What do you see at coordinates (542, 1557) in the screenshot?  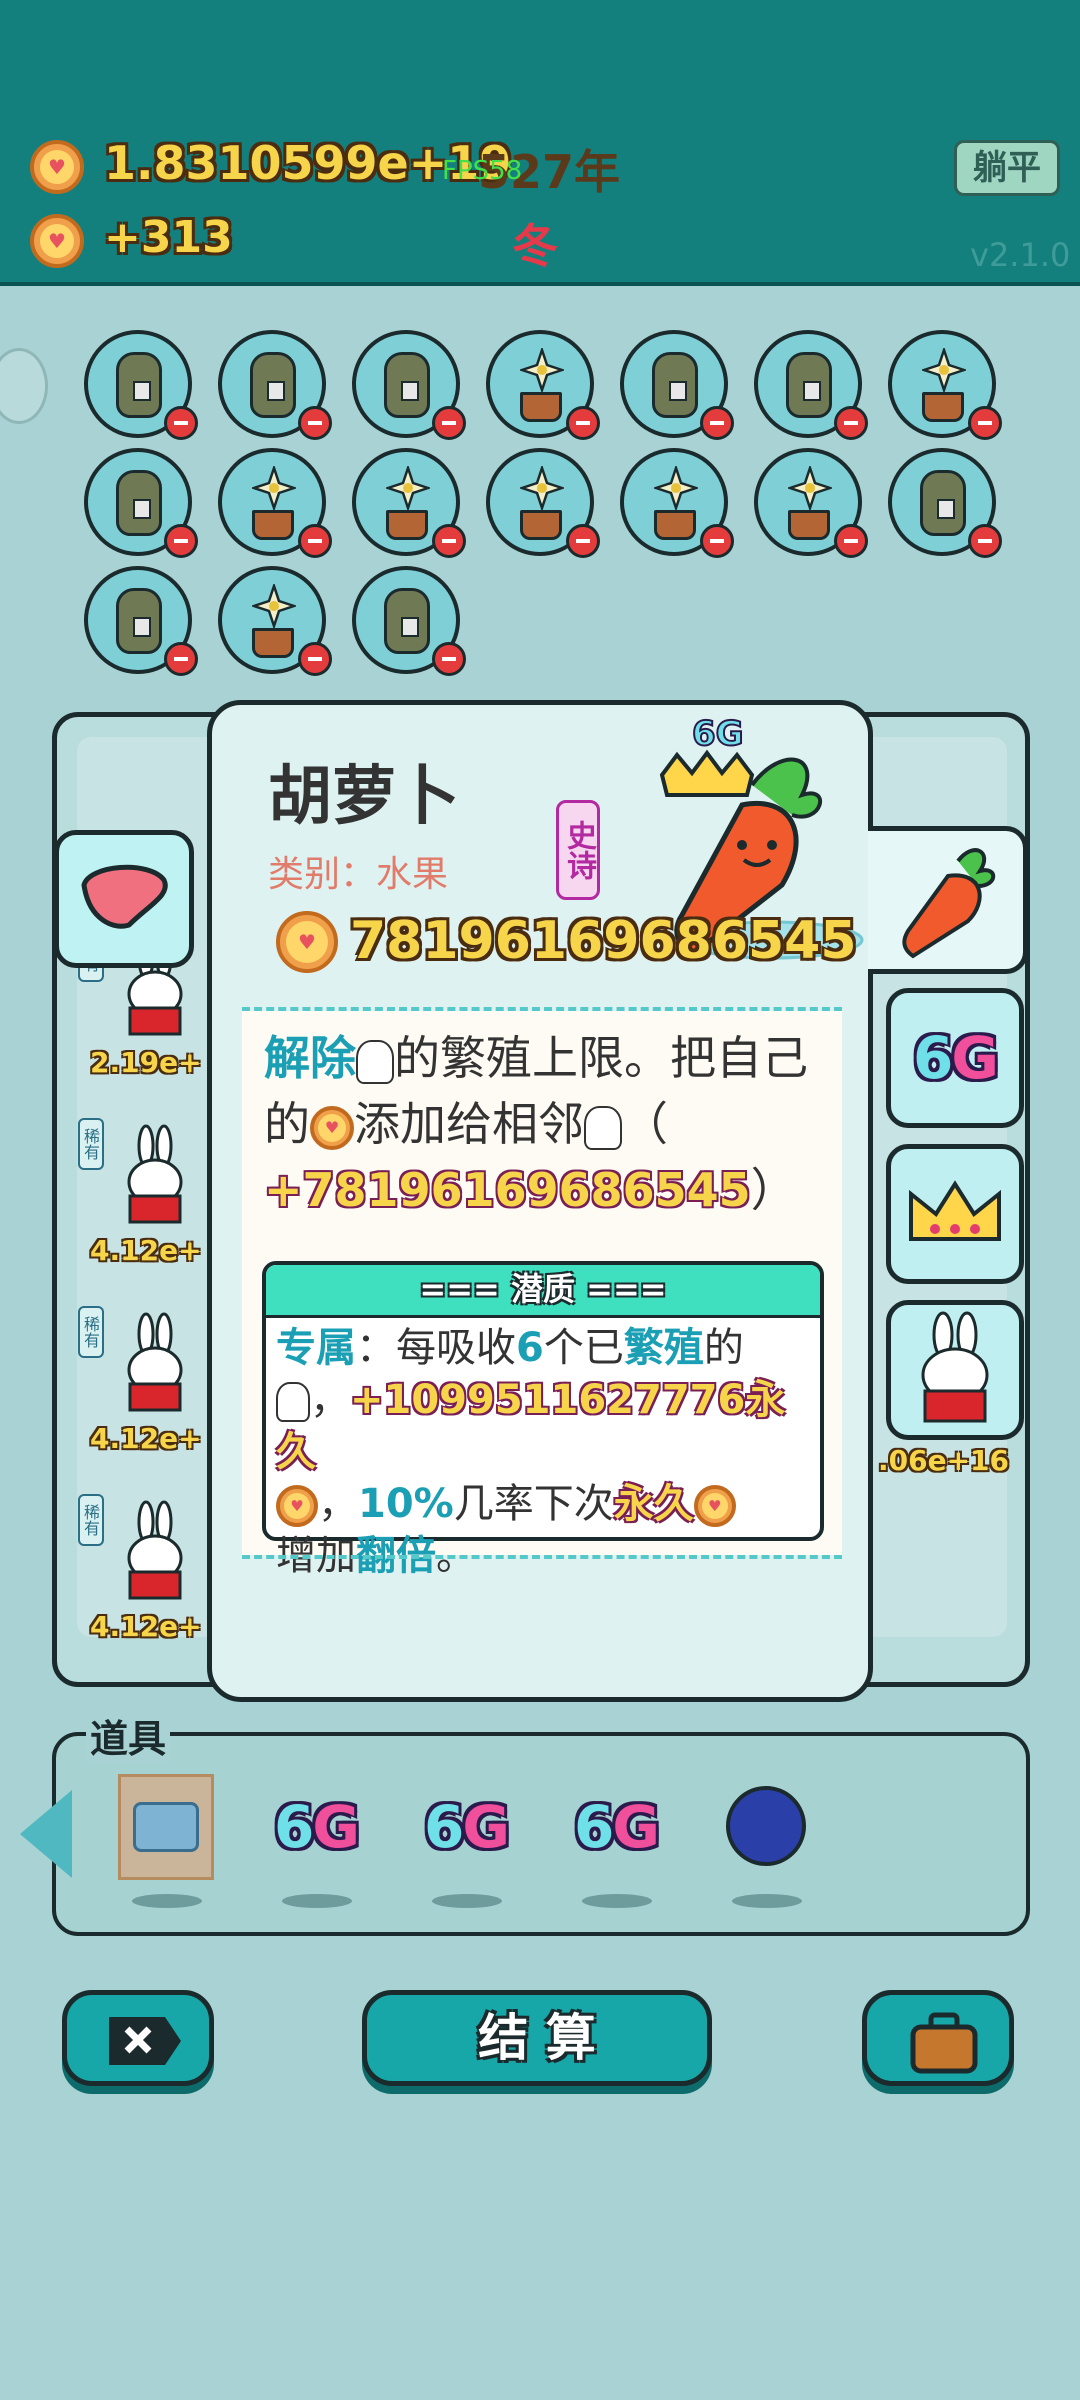 I see `divider` at bounding box center [542, 1557].